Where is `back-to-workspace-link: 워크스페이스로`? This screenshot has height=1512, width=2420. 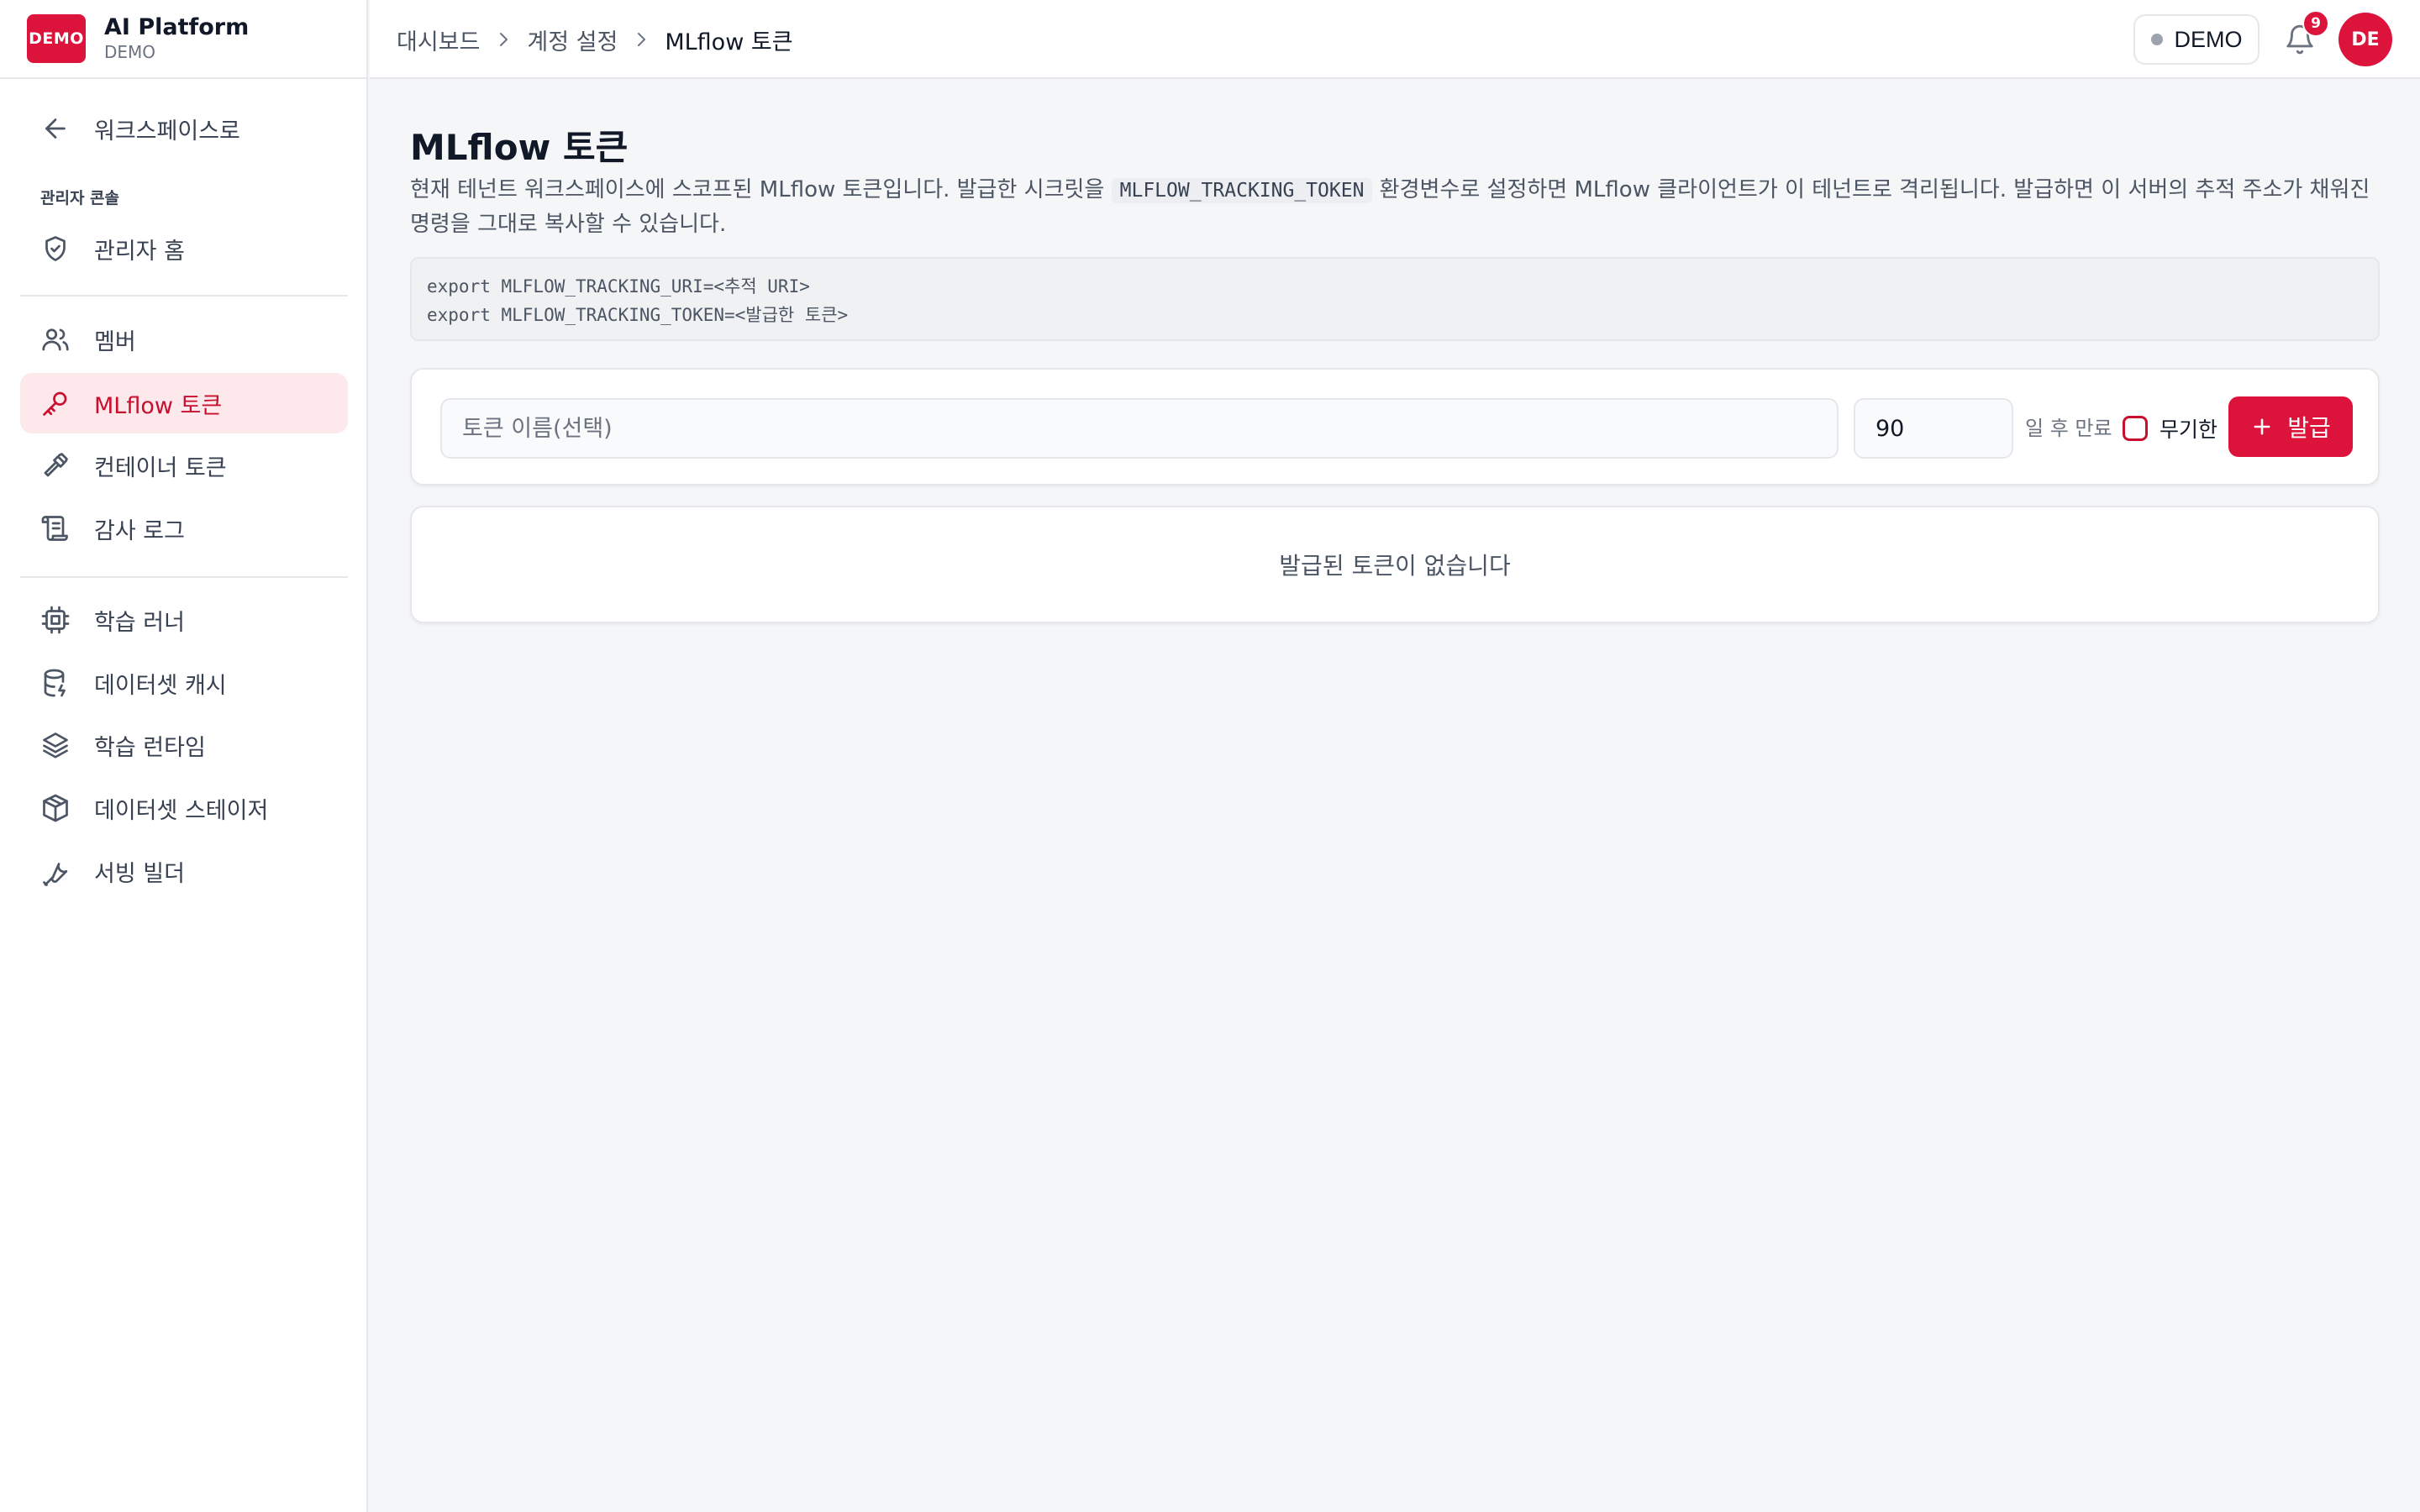 back-to-workspace-link: 워크스페이스로 is located at coordinates (184, 128).